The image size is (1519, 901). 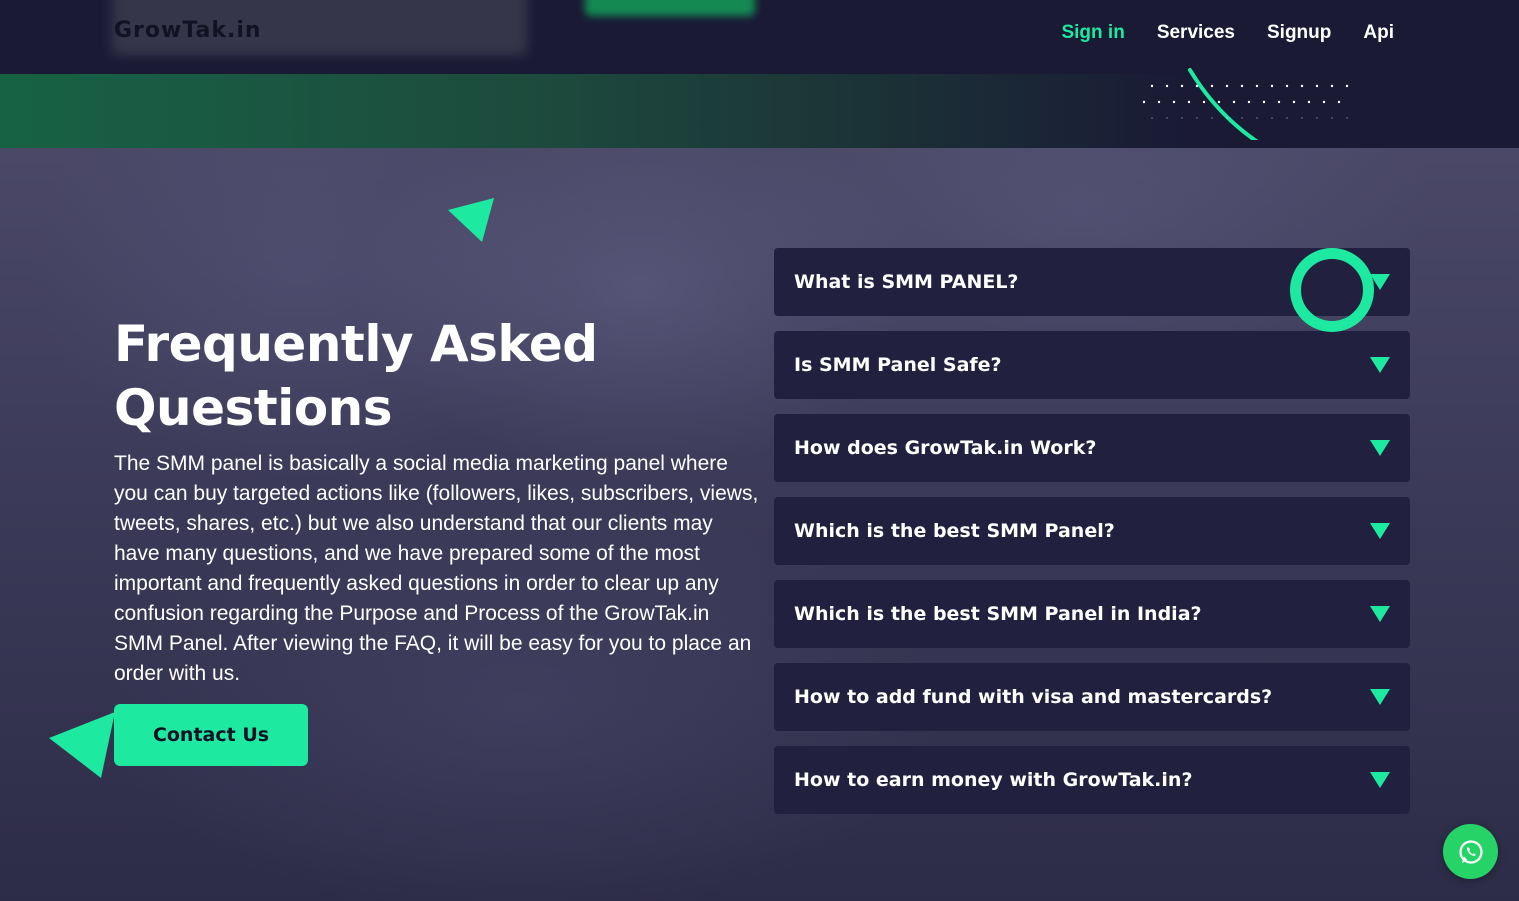 I want to click on faq-question: How to earn money with GrowTak.in?, so click(x=993, y=780).